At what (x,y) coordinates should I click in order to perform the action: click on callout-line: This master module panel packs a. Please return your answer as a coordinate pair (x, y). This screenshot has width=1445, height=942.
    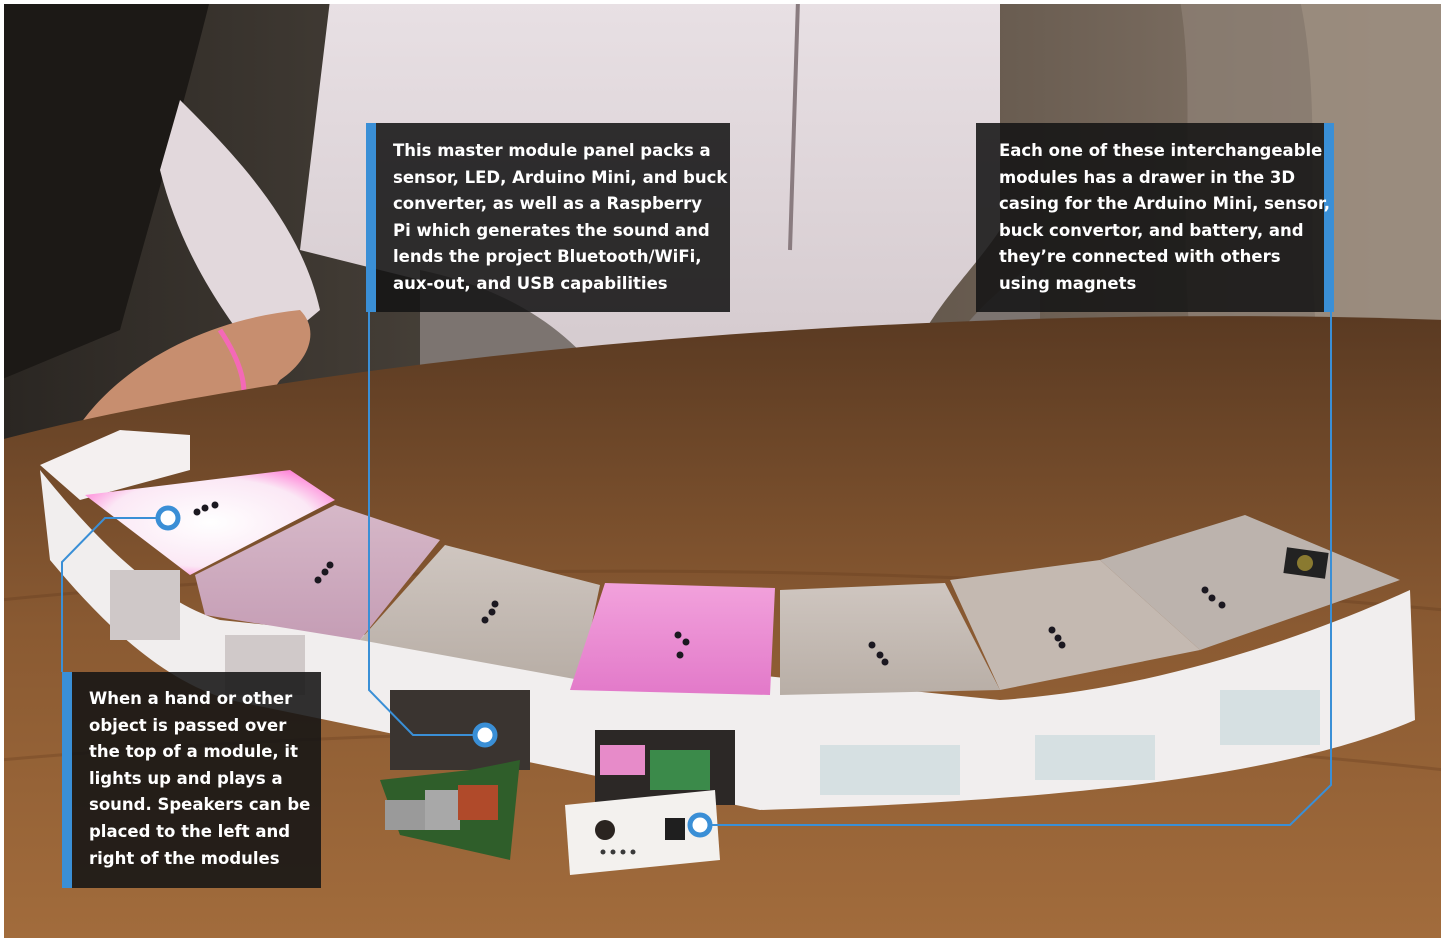
    Looking at the image, I should click on (552, 150).